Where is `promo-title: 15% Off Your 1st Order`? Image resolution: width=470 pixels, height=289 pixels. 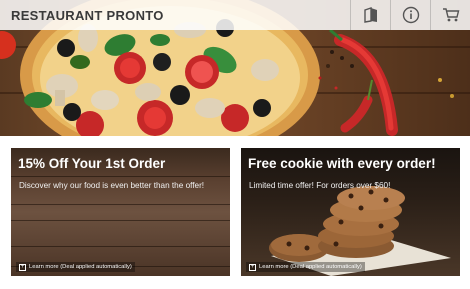 promo-title: 15% Off Your 1st Order is located at coordinates (92, 163).